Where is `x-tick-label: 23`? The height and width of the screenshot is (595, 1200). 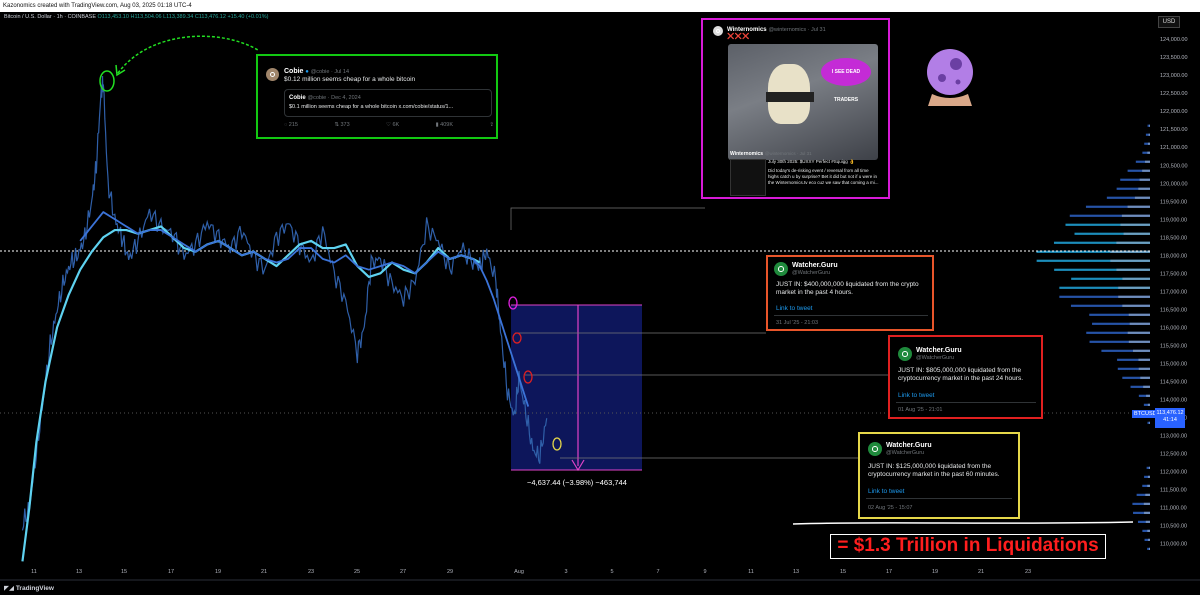 x-tick-label: 23 is located at coordinates (311, 572).